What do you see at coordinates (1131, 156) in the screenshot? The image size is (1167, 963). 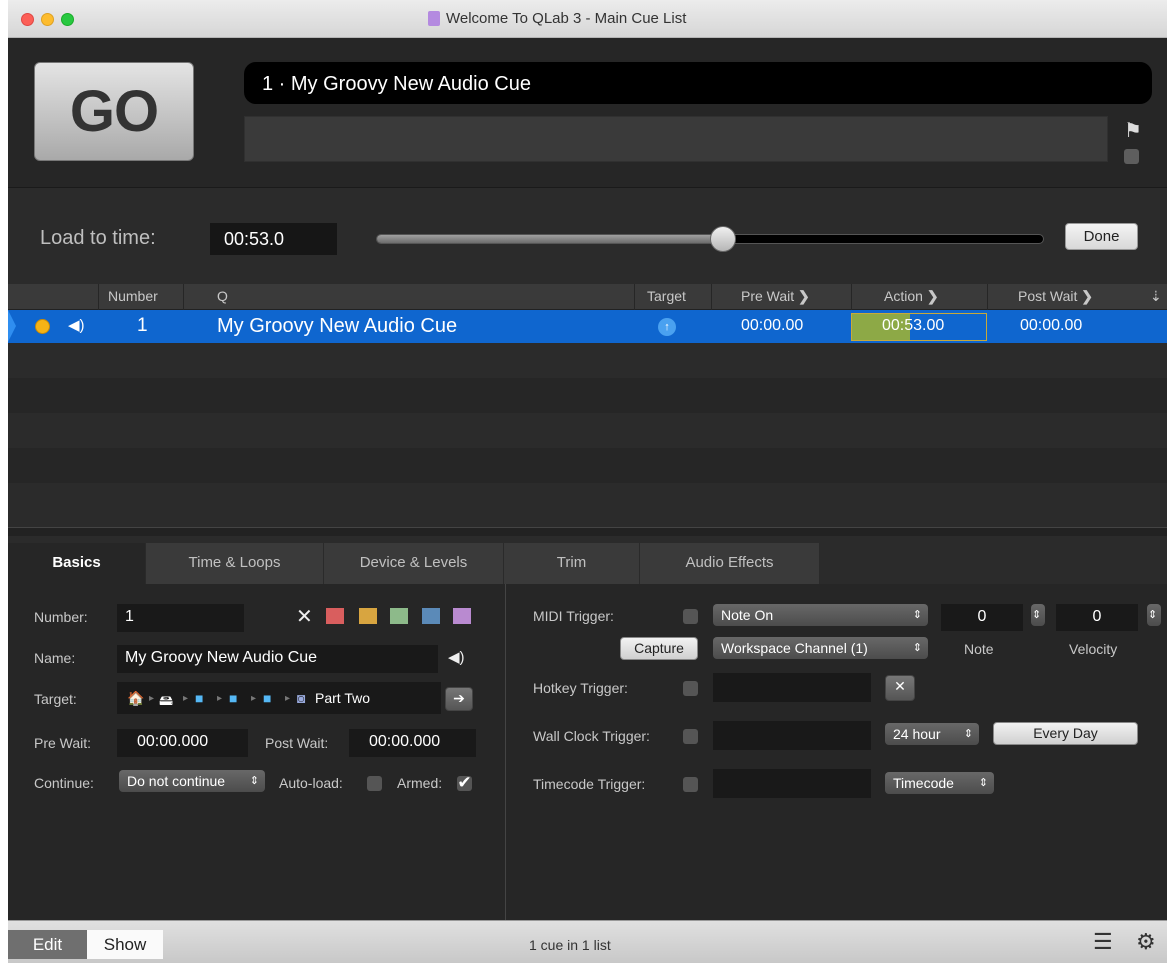 I see `flag-checkbox` at bounding box center [1131, 156].